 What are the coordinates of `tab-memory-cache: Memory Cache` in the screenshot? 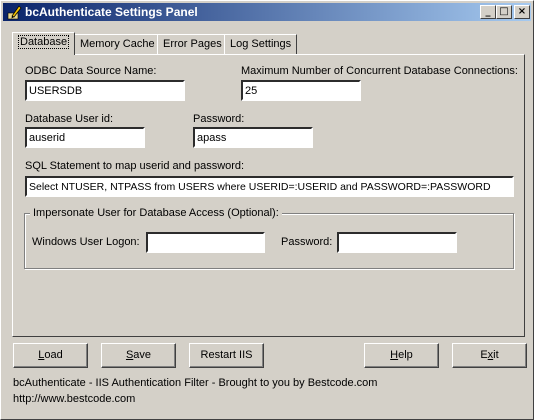 It's located at (117, 44).